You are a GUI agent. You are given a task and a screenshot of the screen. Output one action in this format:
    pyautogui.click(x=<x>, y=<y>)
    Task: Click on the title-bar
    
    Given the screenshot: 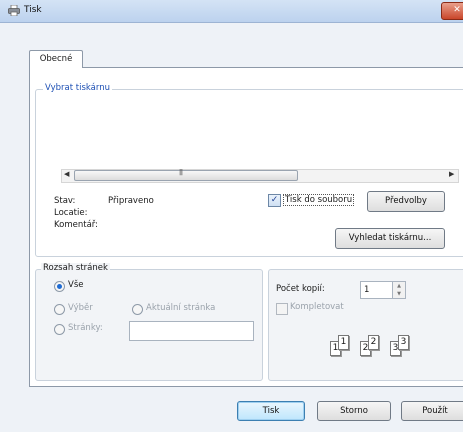 What is the action you would take?
    pyautogui.click(x=231, y=11)
    